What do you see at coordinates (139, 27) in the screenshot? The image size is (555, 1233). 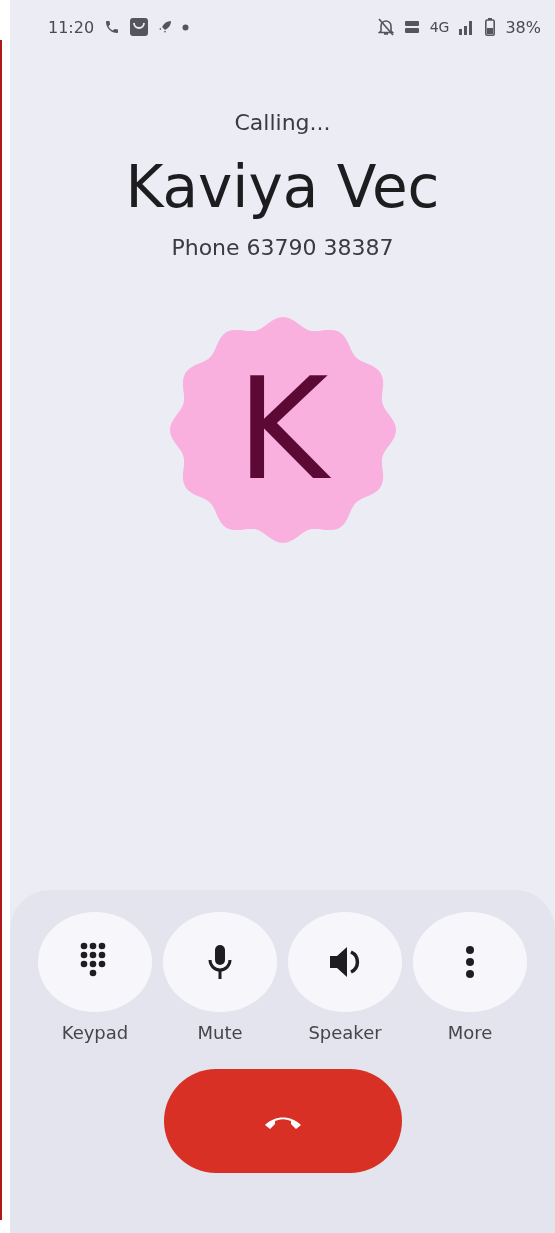 I see `shopping-bag-icon` at bounding box center [139, 27].